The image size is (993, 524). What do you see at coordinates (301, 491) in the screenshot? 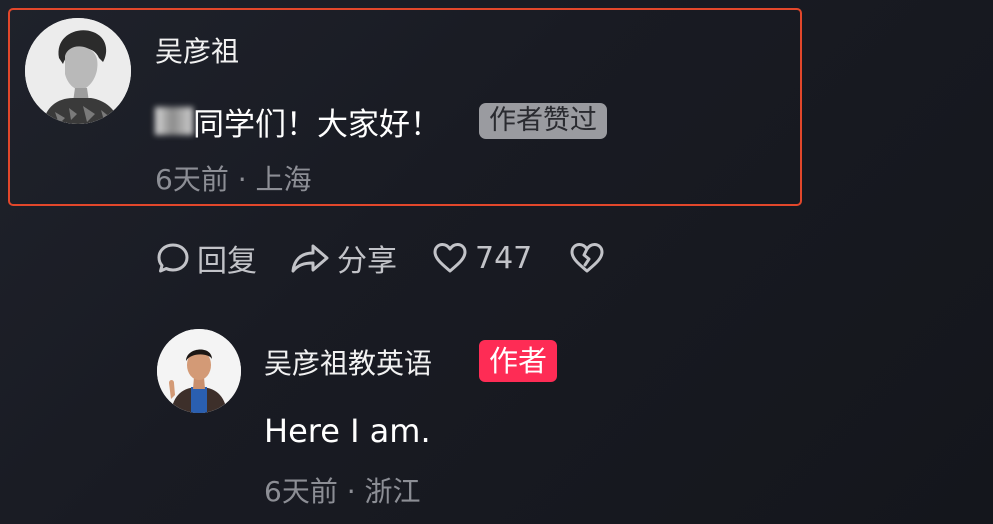
I see `reply-time: 6天前` at bounding box center [301, 491].